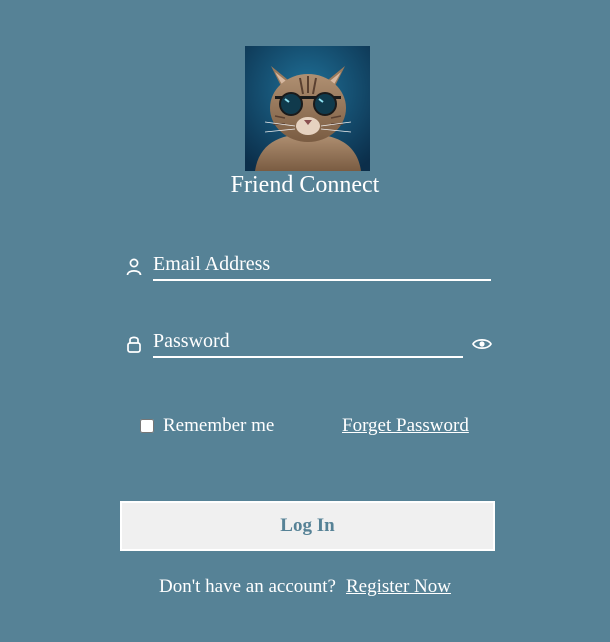 This screenshot has height=642, width=610. Describe the element at coordinates (134, 344) in the screenshot. I see `lock-icon` at that location.